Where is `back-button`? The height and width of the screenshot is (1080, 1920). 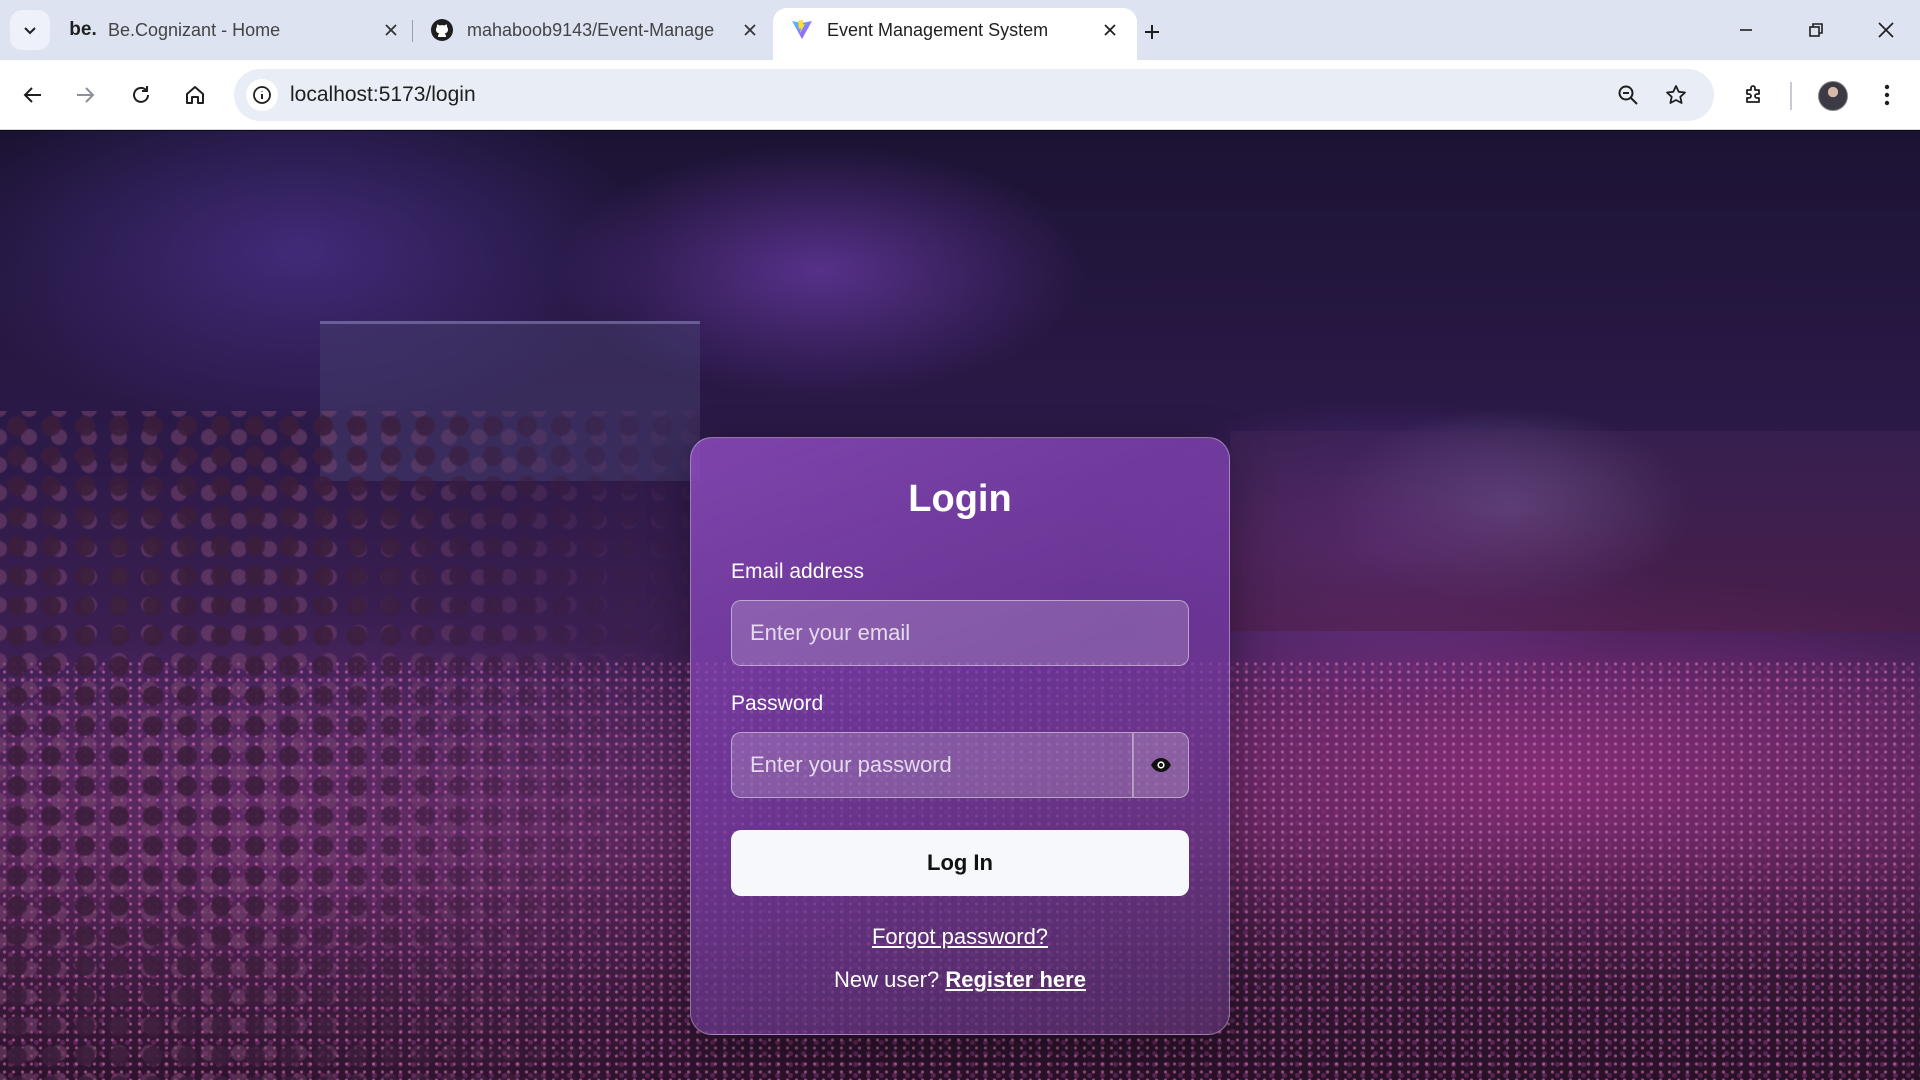 back-button is located at coordinates (33, 95).